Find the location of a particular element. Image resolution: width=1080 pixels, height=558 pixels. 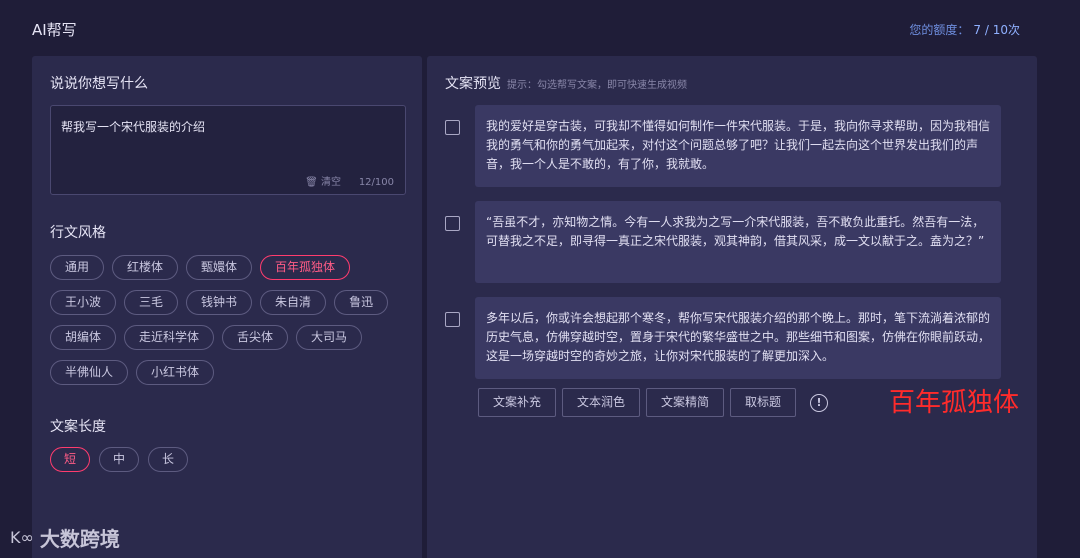

brand-logo-icon: K∞ is located at coordinates (22, 537).